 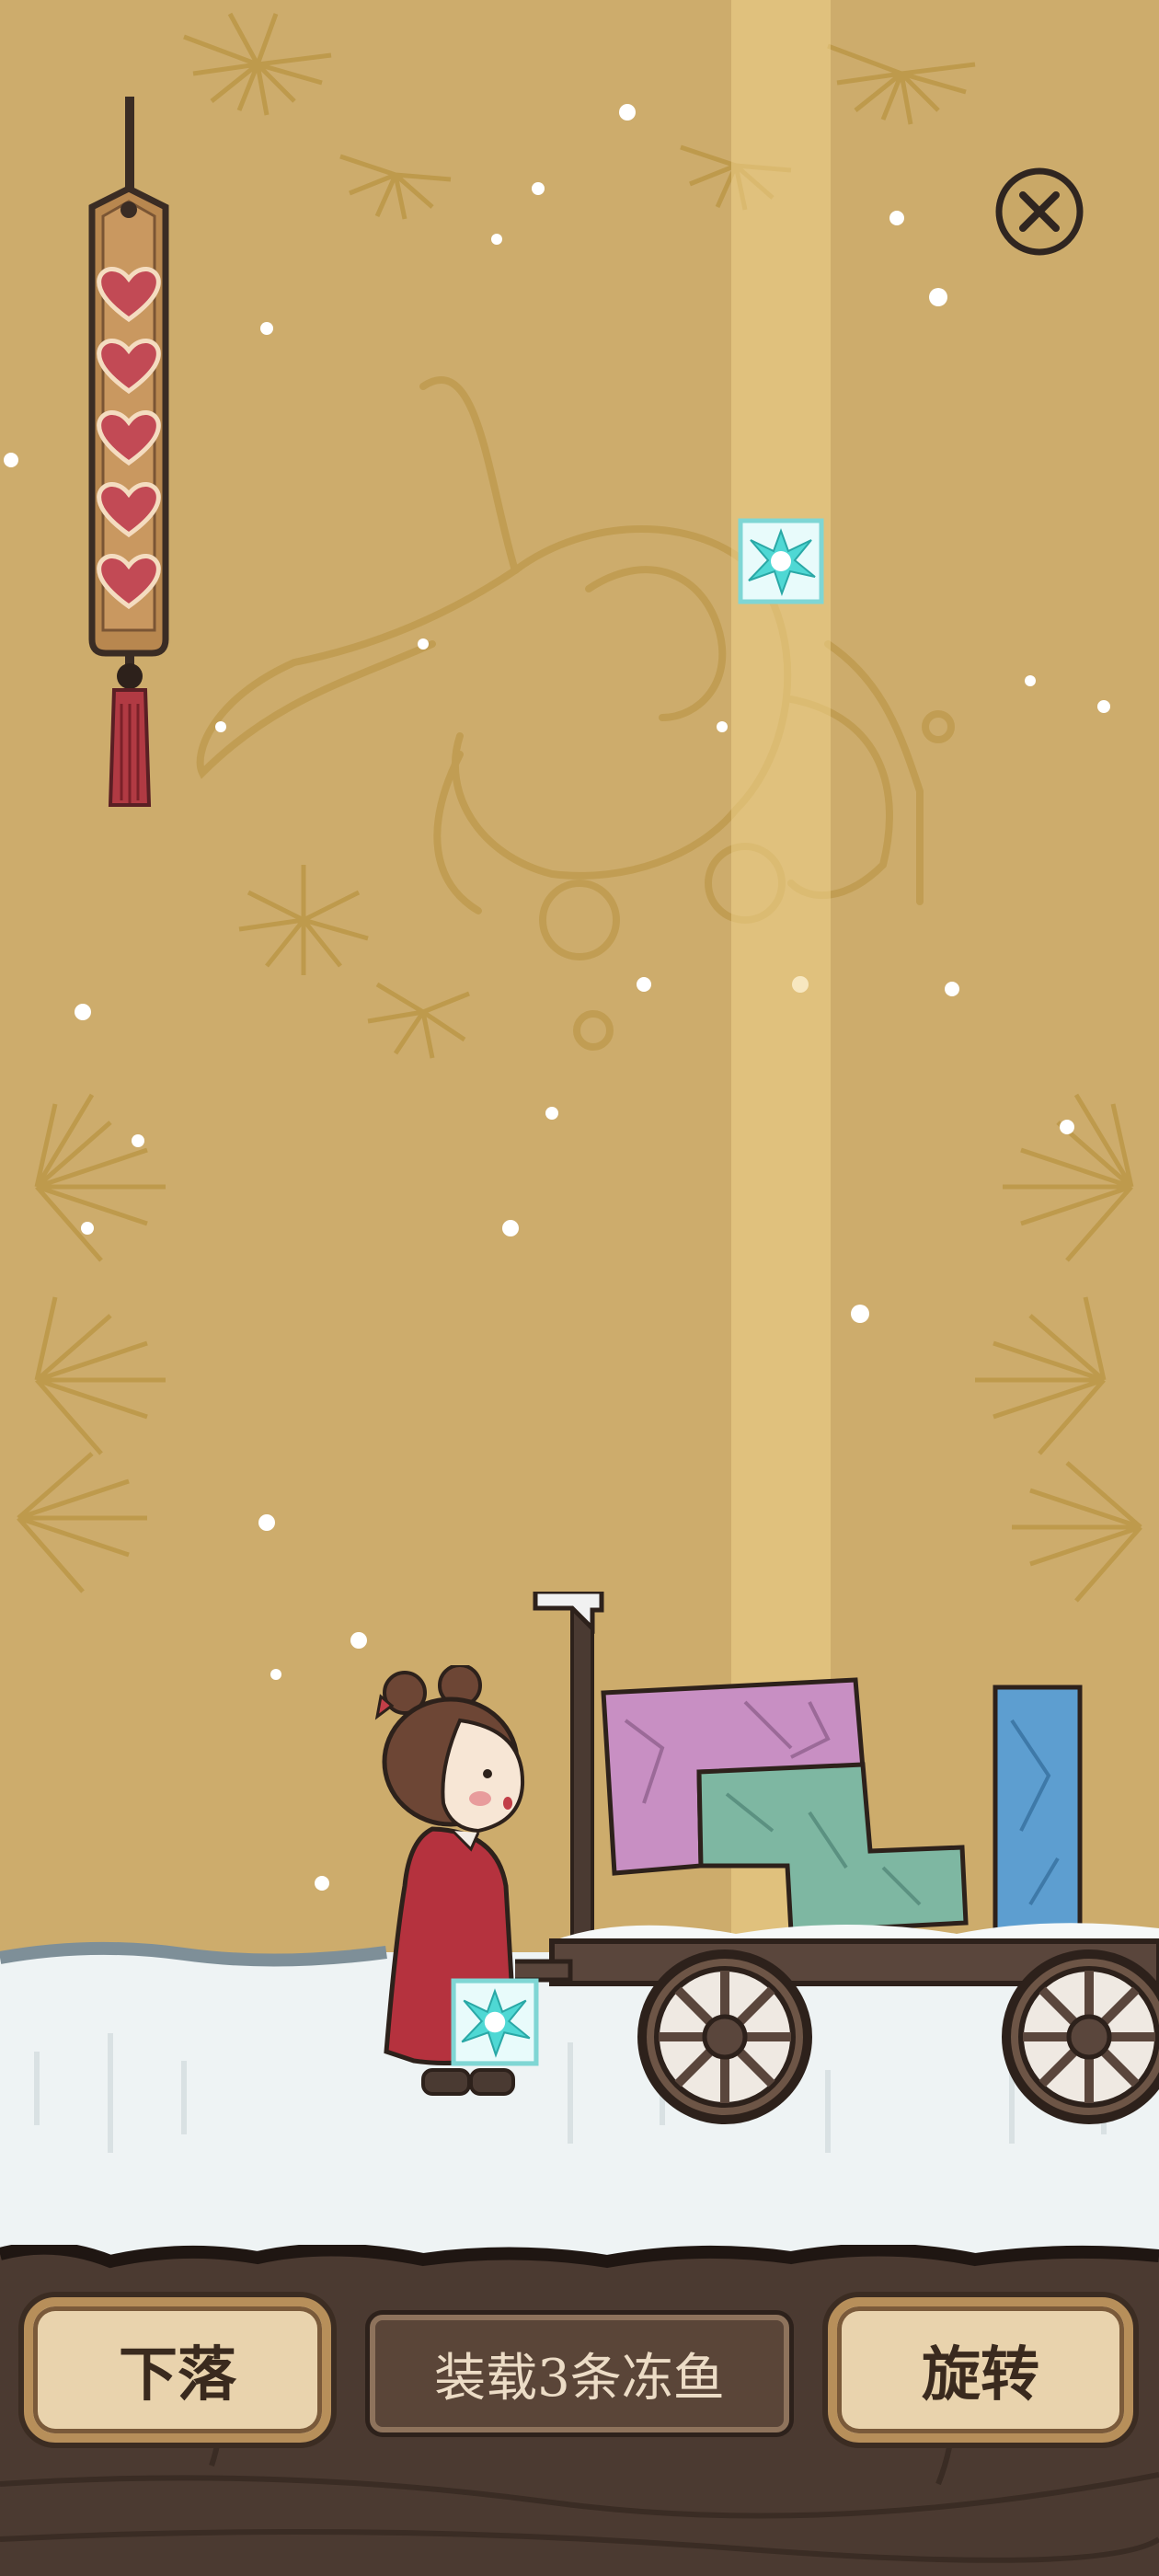 What do you see at coordinates (781, 561) in the screenshot?
I see `ice-block-icon` at bounding box center [781, 561].